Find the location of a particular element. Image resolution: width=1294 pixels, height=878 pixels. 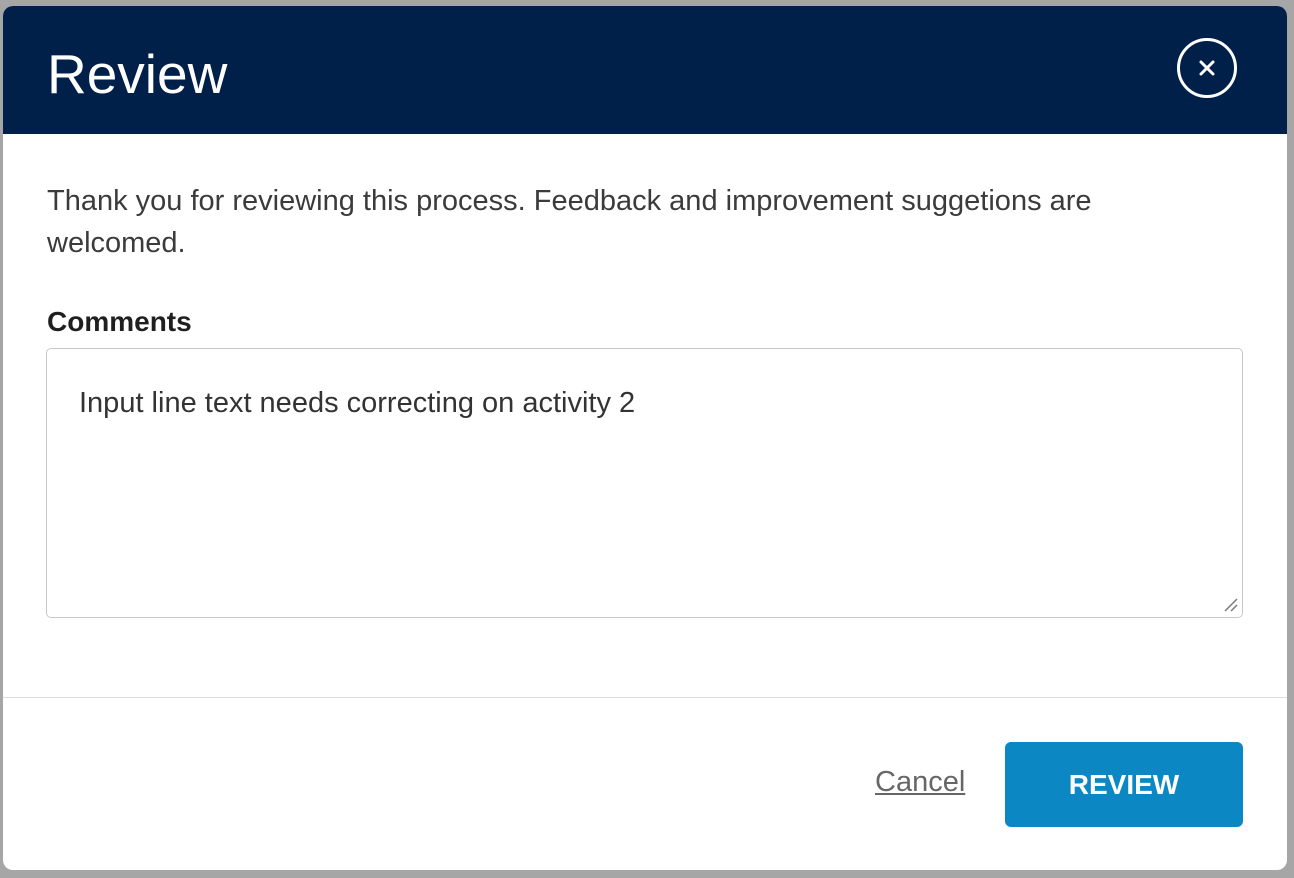

close-icon is located at coordinates (1207, 68).